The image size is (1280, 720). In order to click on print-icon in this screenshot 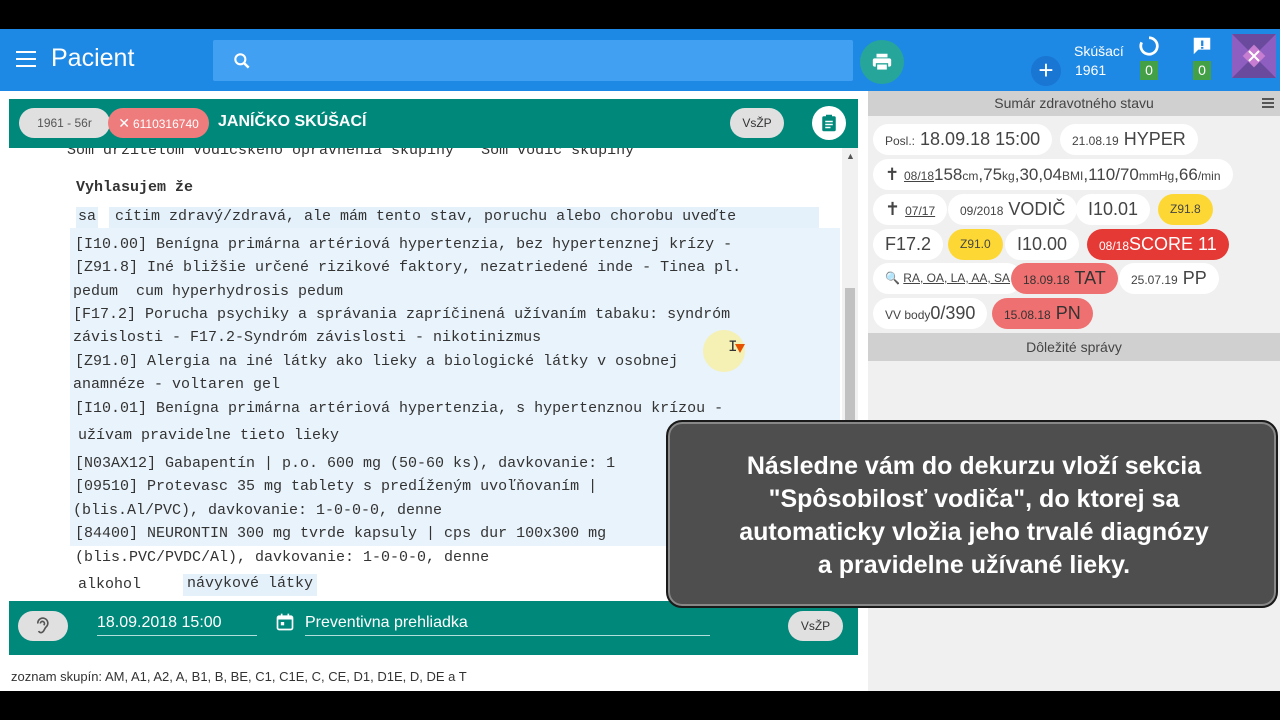, I will do `click(882, 62)`.